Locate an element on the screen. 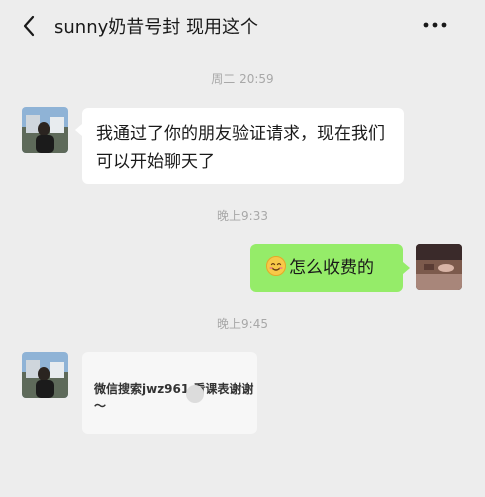 This screenshot has width=485, height=497. chevron-left-icon is located at coordinates (29, 26).